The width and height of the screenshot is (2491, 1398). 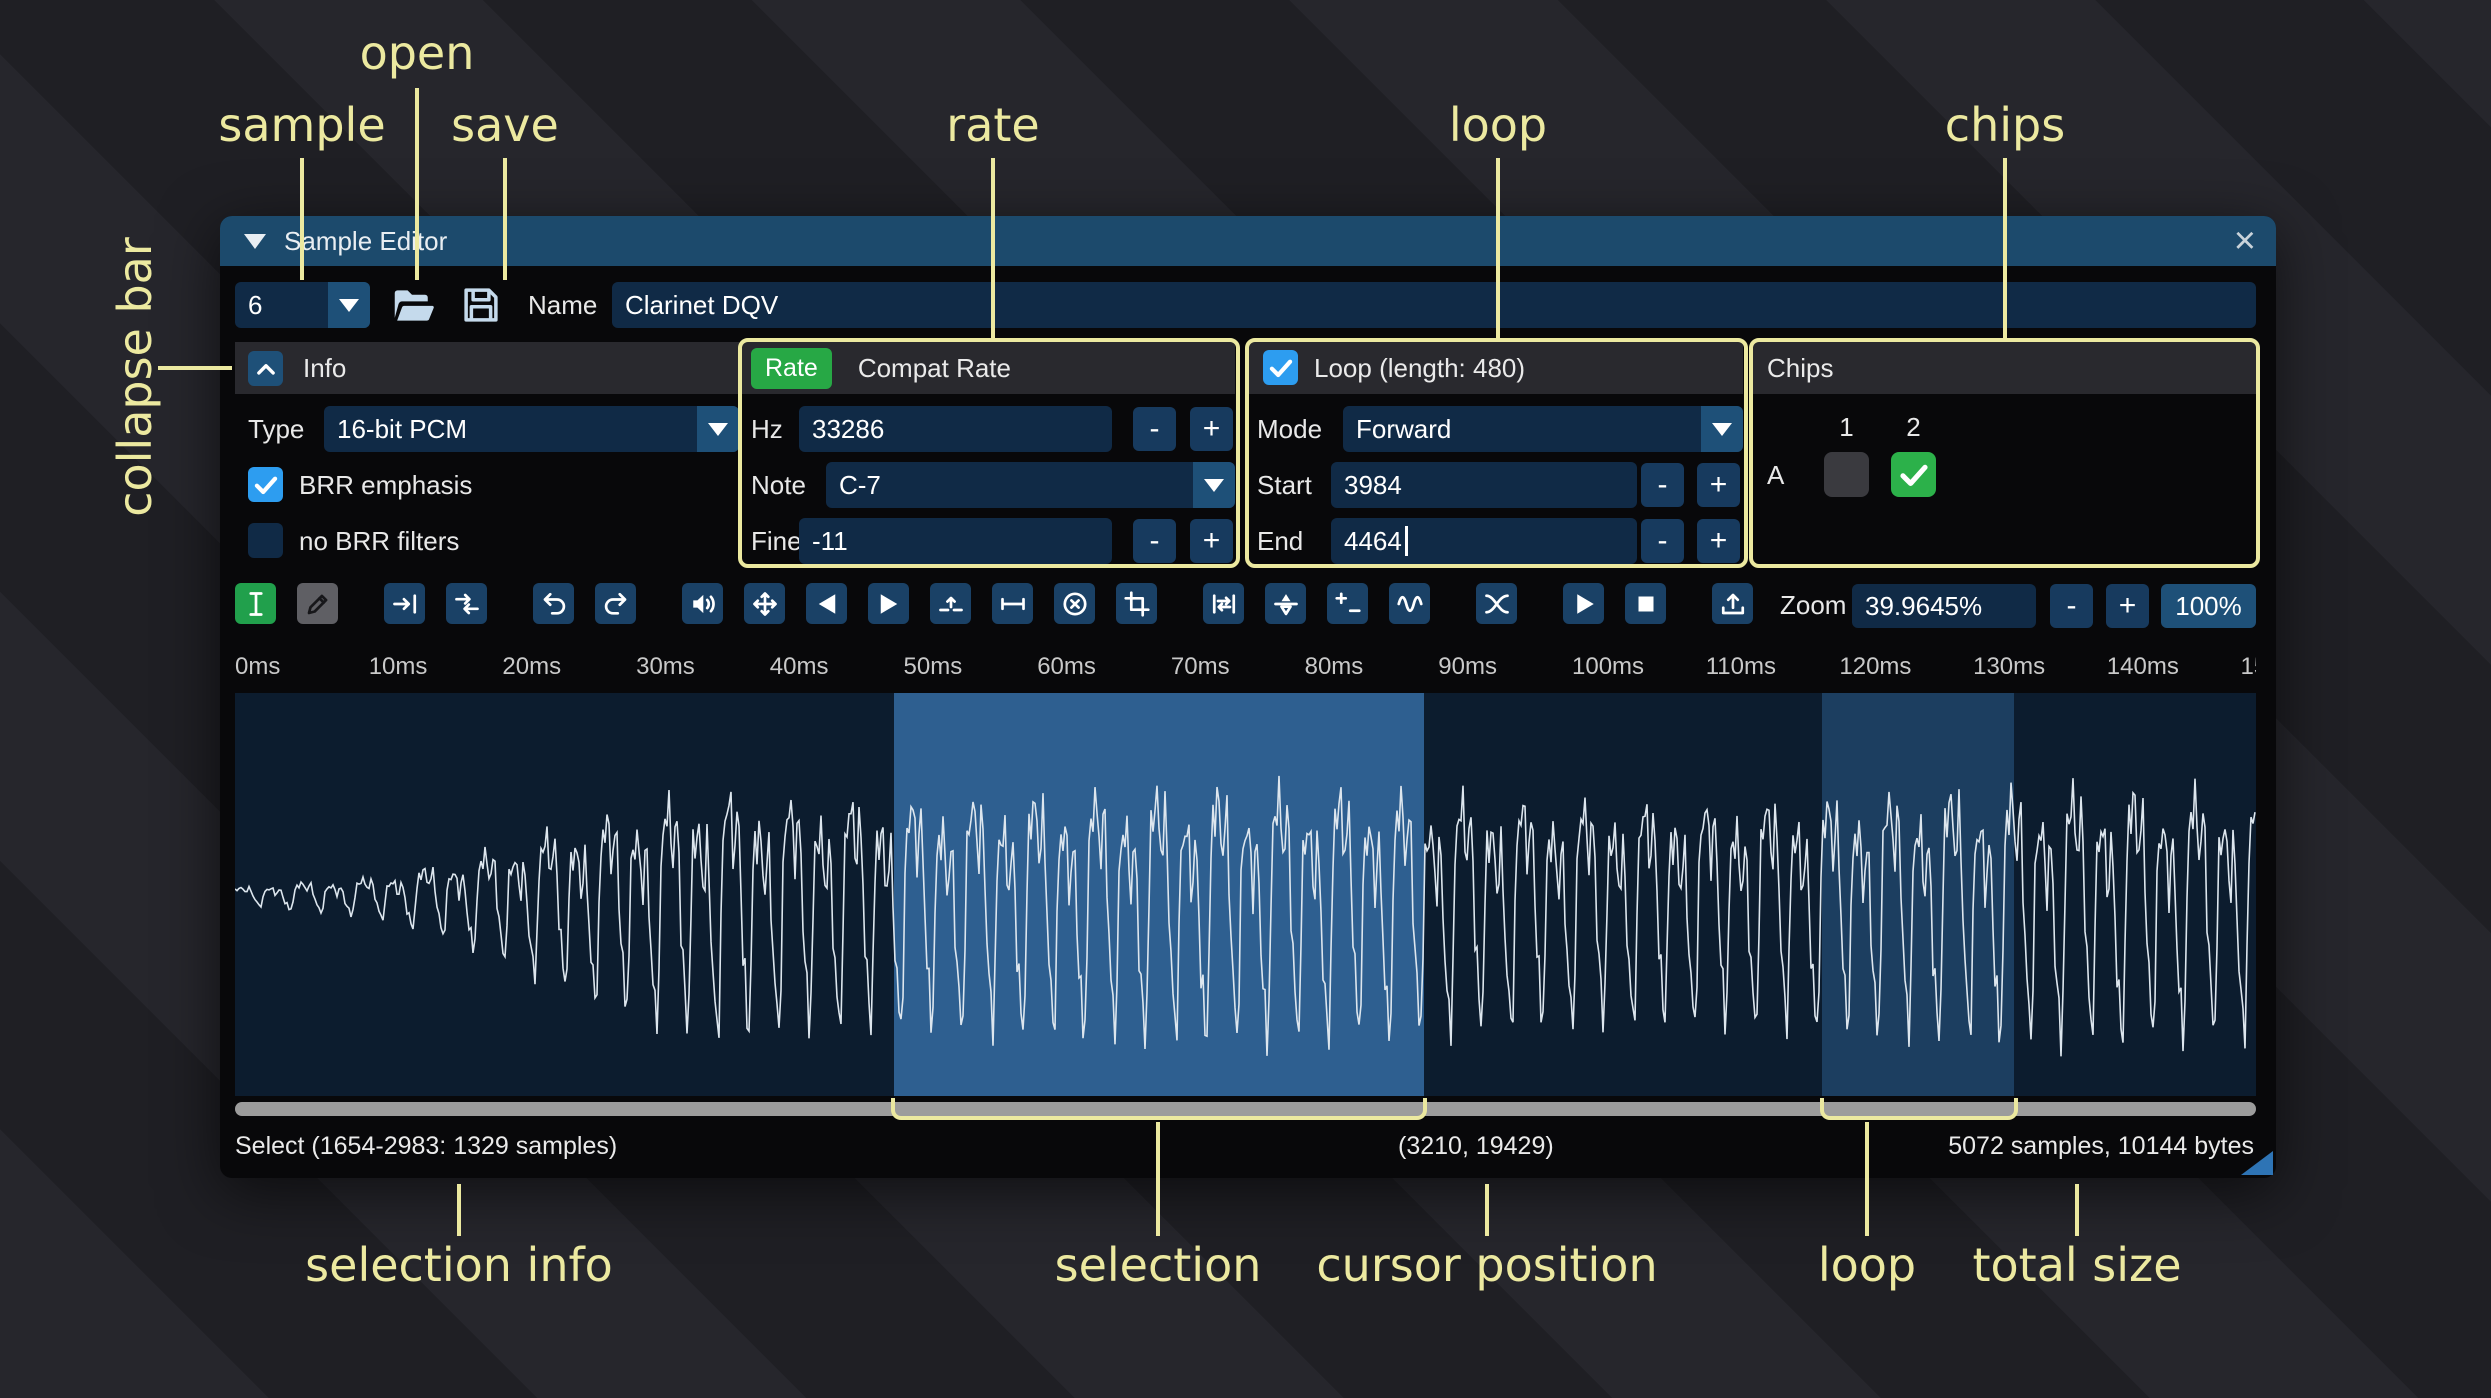 I want to click on name-input: Clarinet DQV, so click(x=1434, y=305).